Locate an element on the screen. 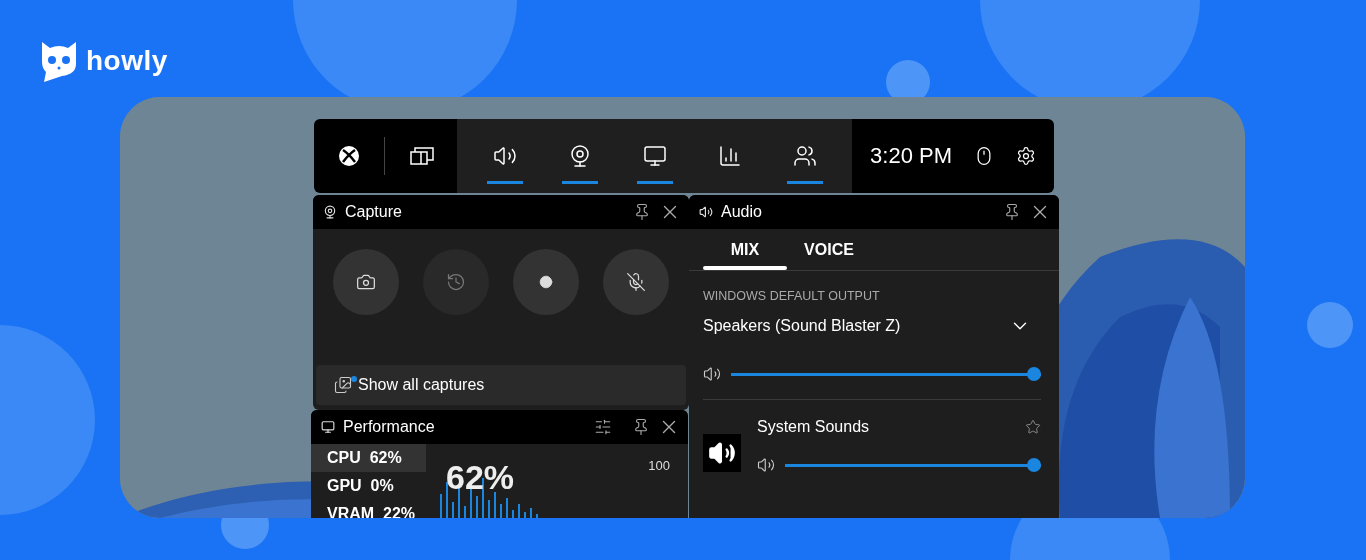 This screenshot has width=1366, height=560. audio-tab: VOICE is located at coordinates (829, 249).